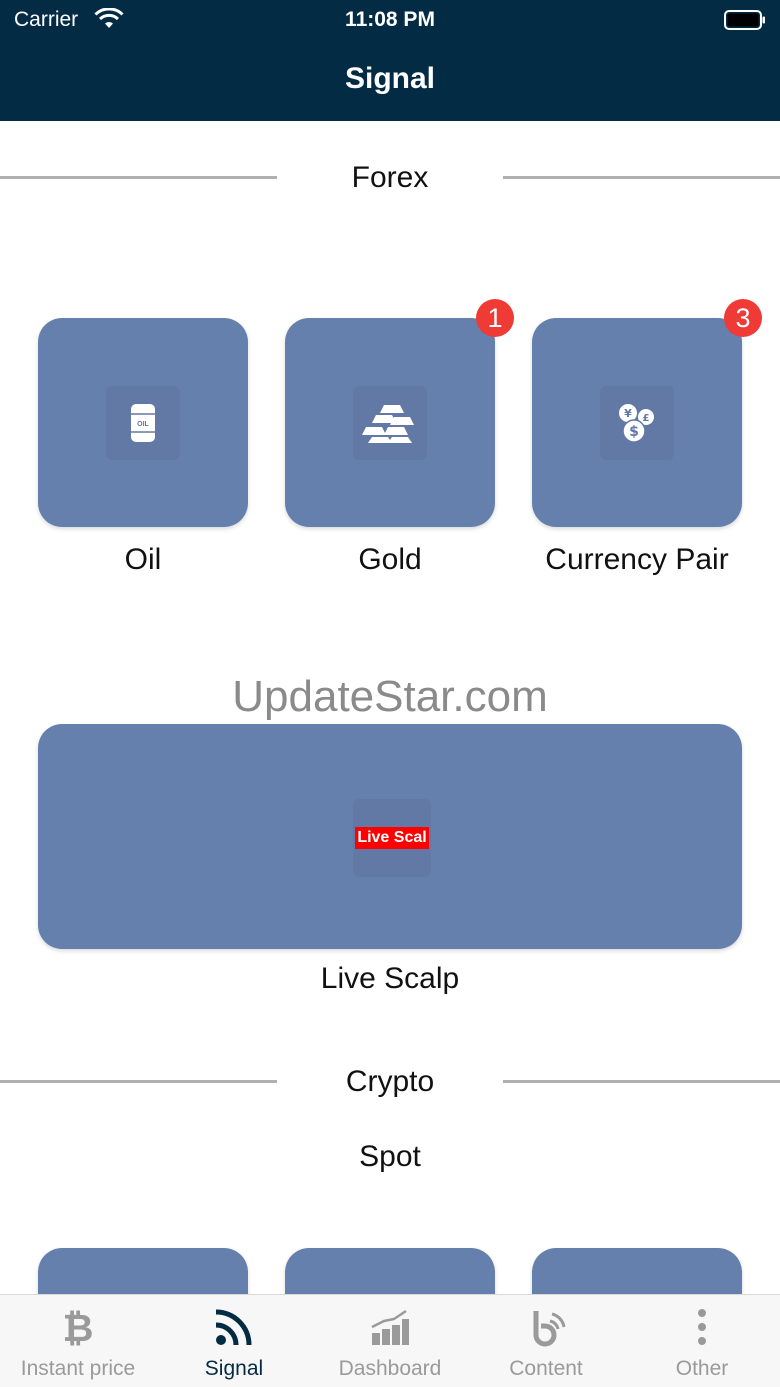 The width and height of the screenshot is (780, 1387). I want to click on live-scalp-tile: Live Scal, so click(390, 836).